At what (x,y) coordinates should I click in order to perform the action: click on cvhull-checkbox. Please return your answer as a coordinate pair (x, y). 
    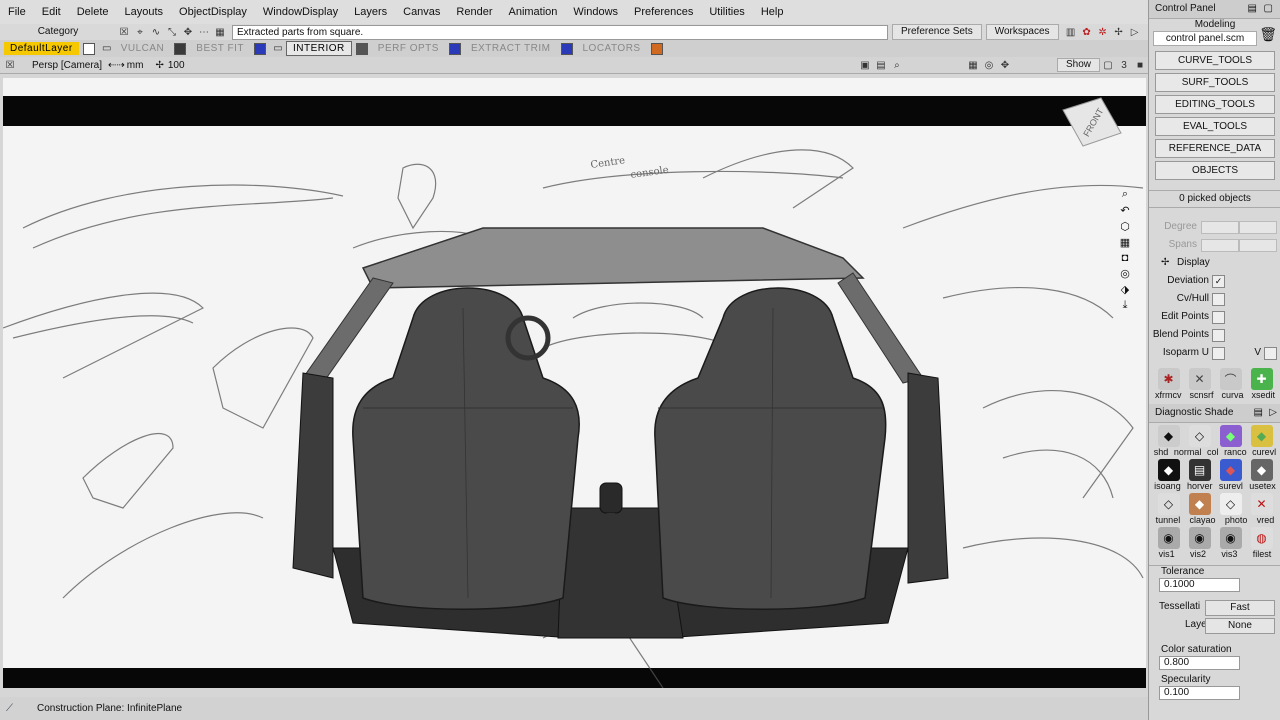
    Looking at the image, I should click on (1218, 299).